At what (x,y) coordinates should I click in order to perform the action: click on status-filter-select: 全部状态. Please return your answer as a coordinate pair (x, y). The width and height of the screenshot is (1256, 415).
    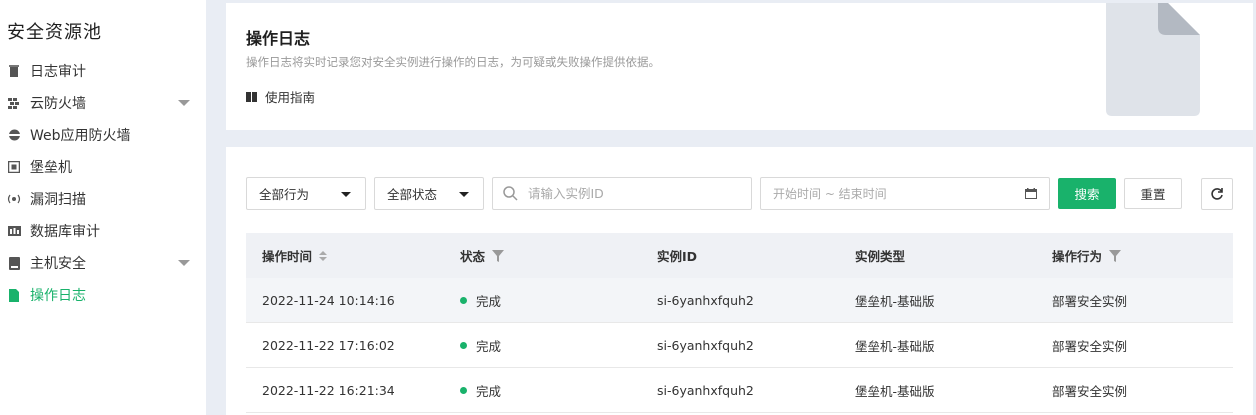
    Looking at the image, I should click on (429, 193).